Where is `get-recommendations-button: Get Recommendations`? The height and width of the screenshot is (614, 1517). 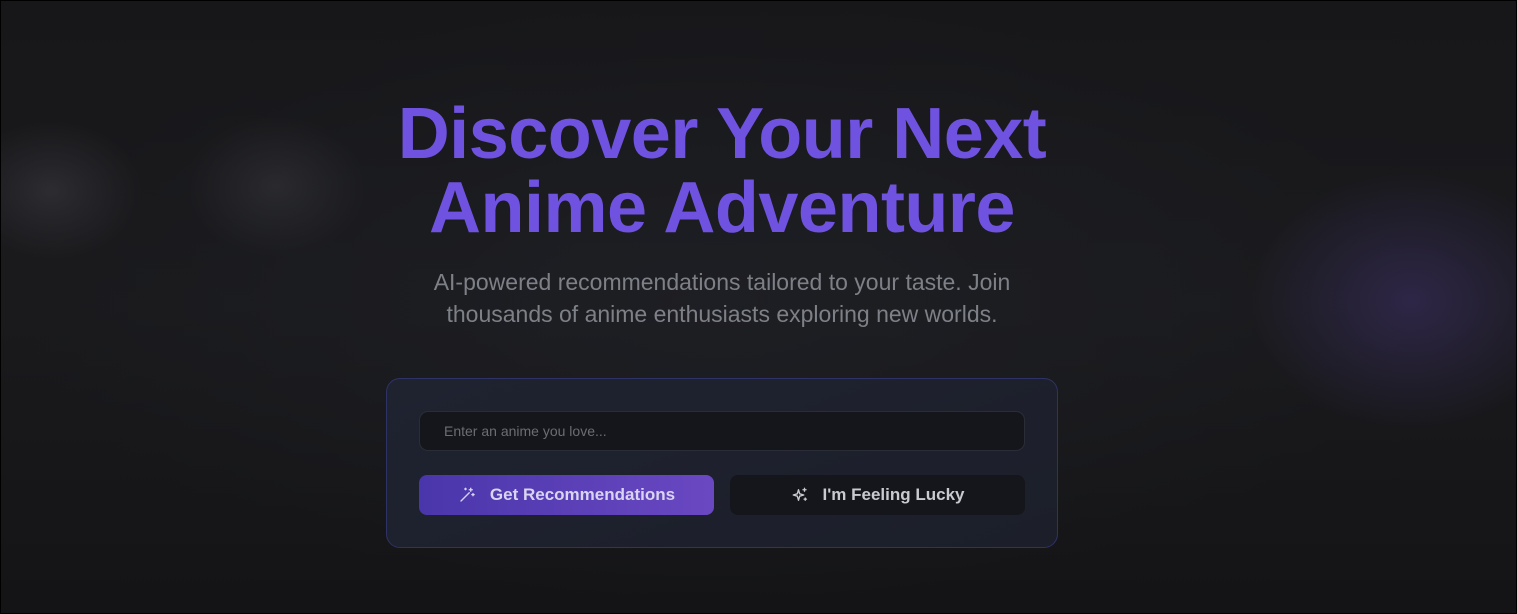
get-recommendations-button: Get Recommendations is located at coordinates (566, 495).